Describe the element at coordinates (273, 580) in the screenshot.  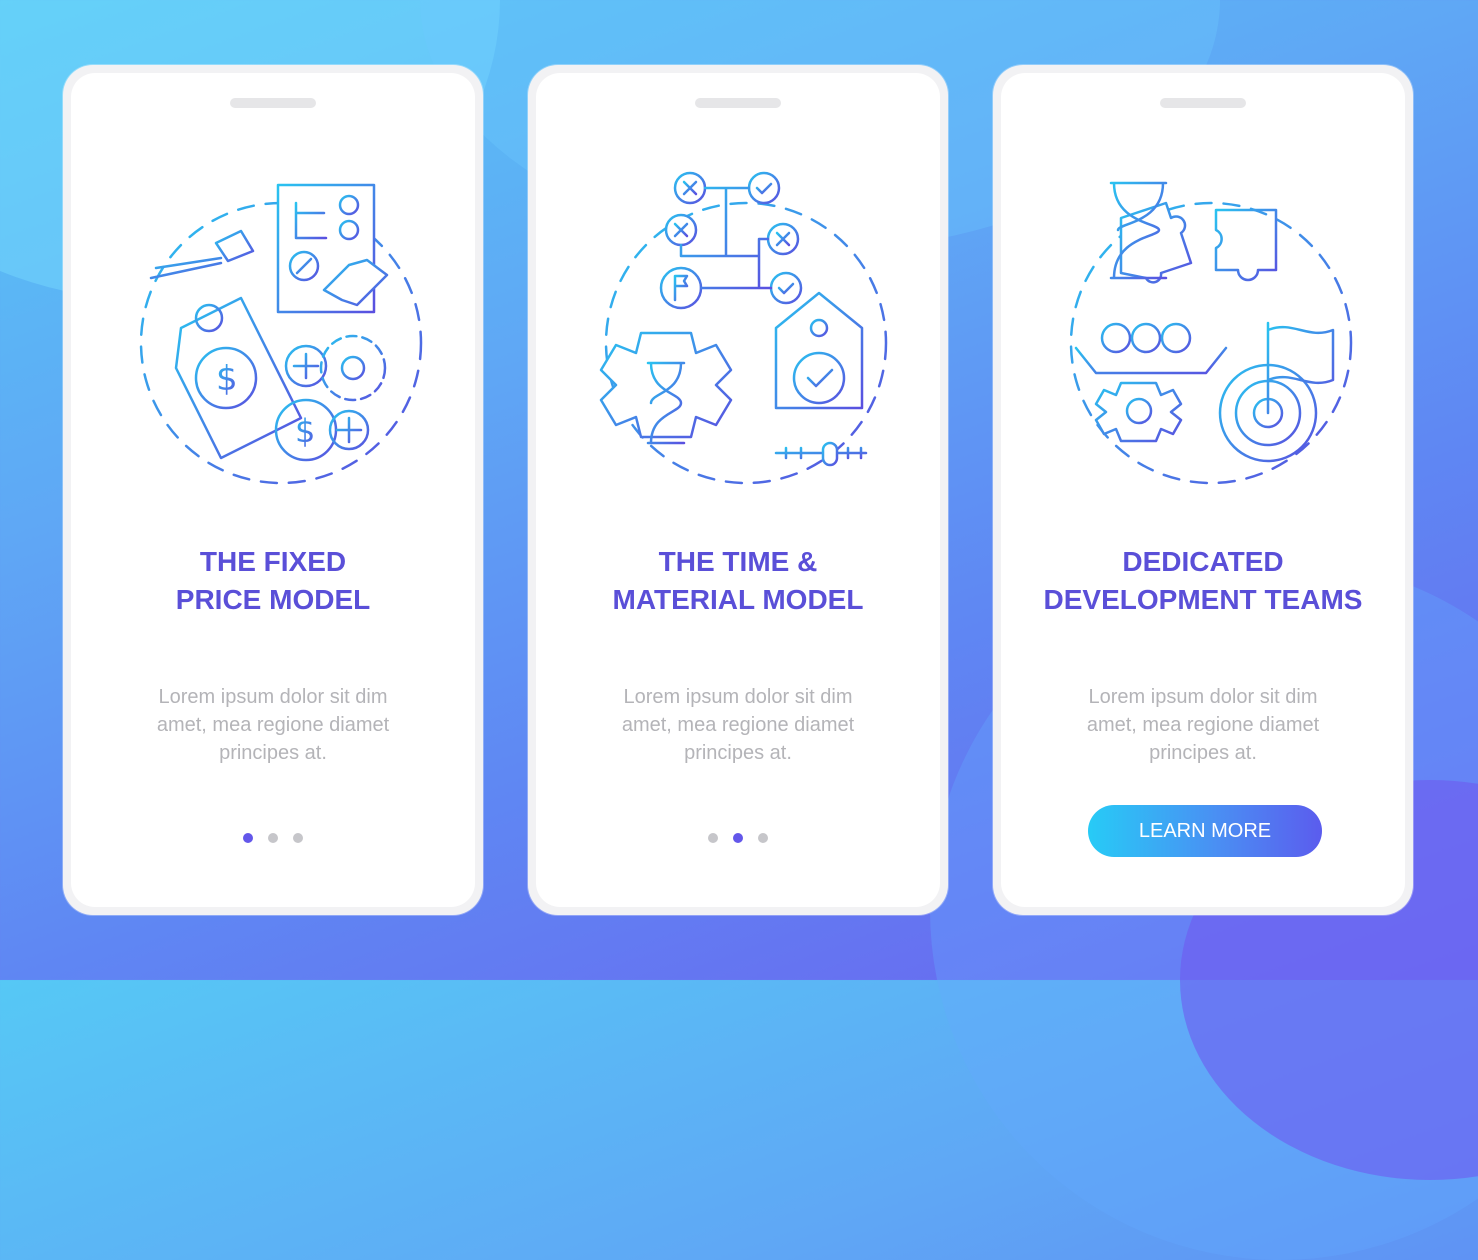
I see `screen-title: THE FIXED PRICE MODEL` at that location.